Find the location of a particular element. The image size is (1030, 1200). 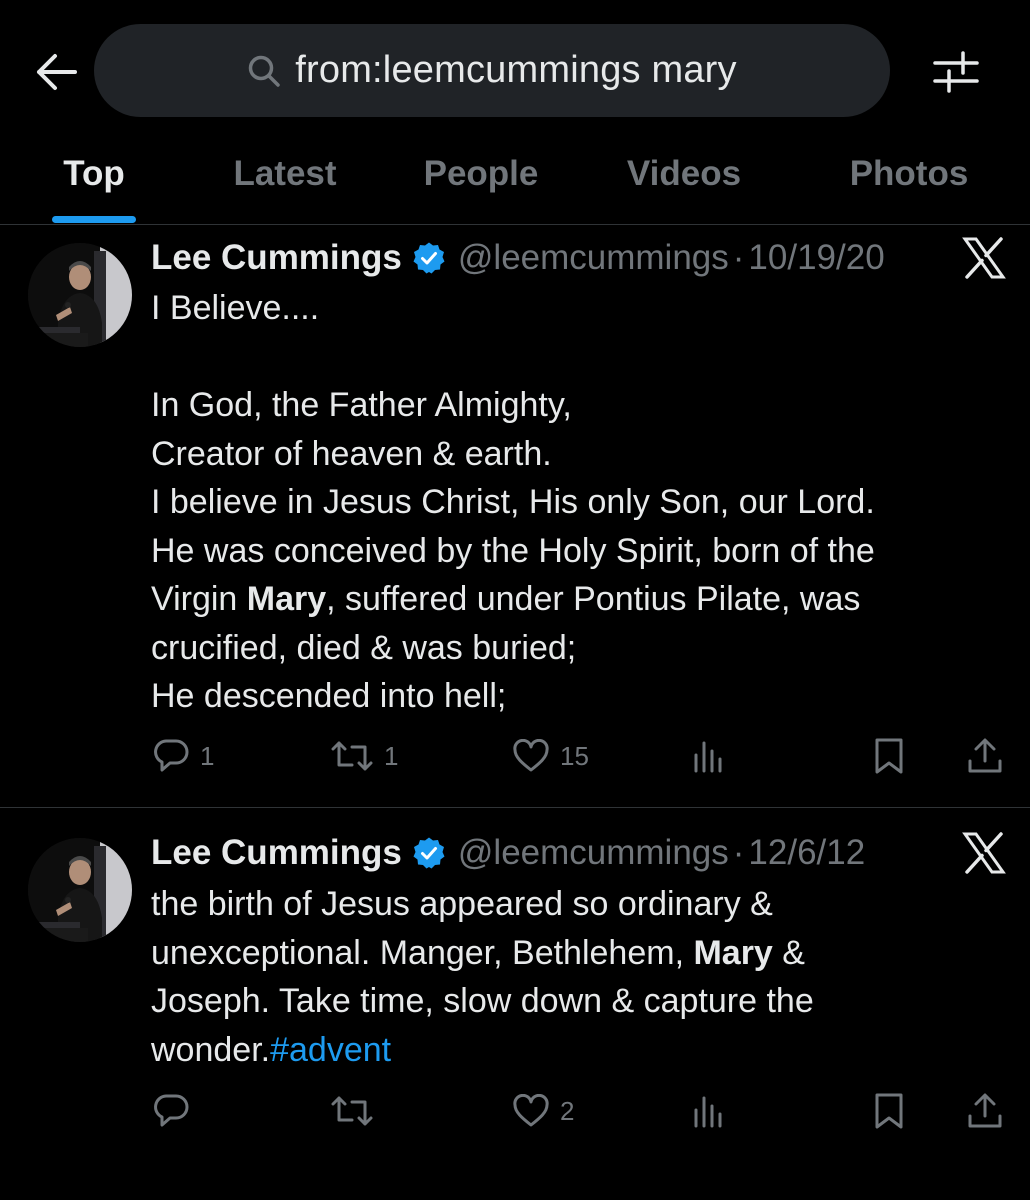

tweet-header: Lee Cummings @leemcummings · 12/6/12 is located at coordinates (508, 853).